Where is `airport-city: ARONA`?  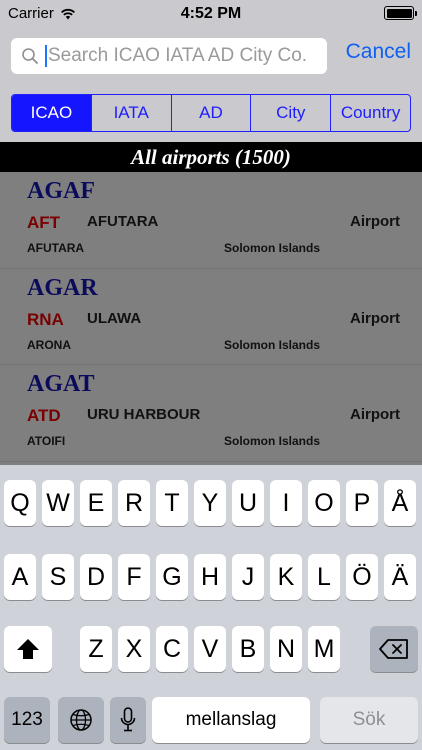
airport-city: ARONA is located at coordinates (49, 344).